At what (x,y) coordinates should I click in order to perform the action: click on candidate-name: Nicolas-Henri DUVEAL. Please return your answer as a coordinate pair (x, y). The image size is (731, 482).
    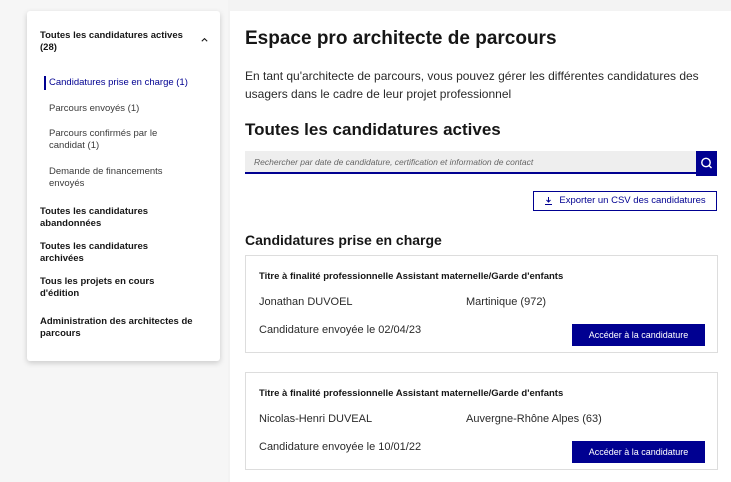
    Looking at the image, I should click on (316, 419).